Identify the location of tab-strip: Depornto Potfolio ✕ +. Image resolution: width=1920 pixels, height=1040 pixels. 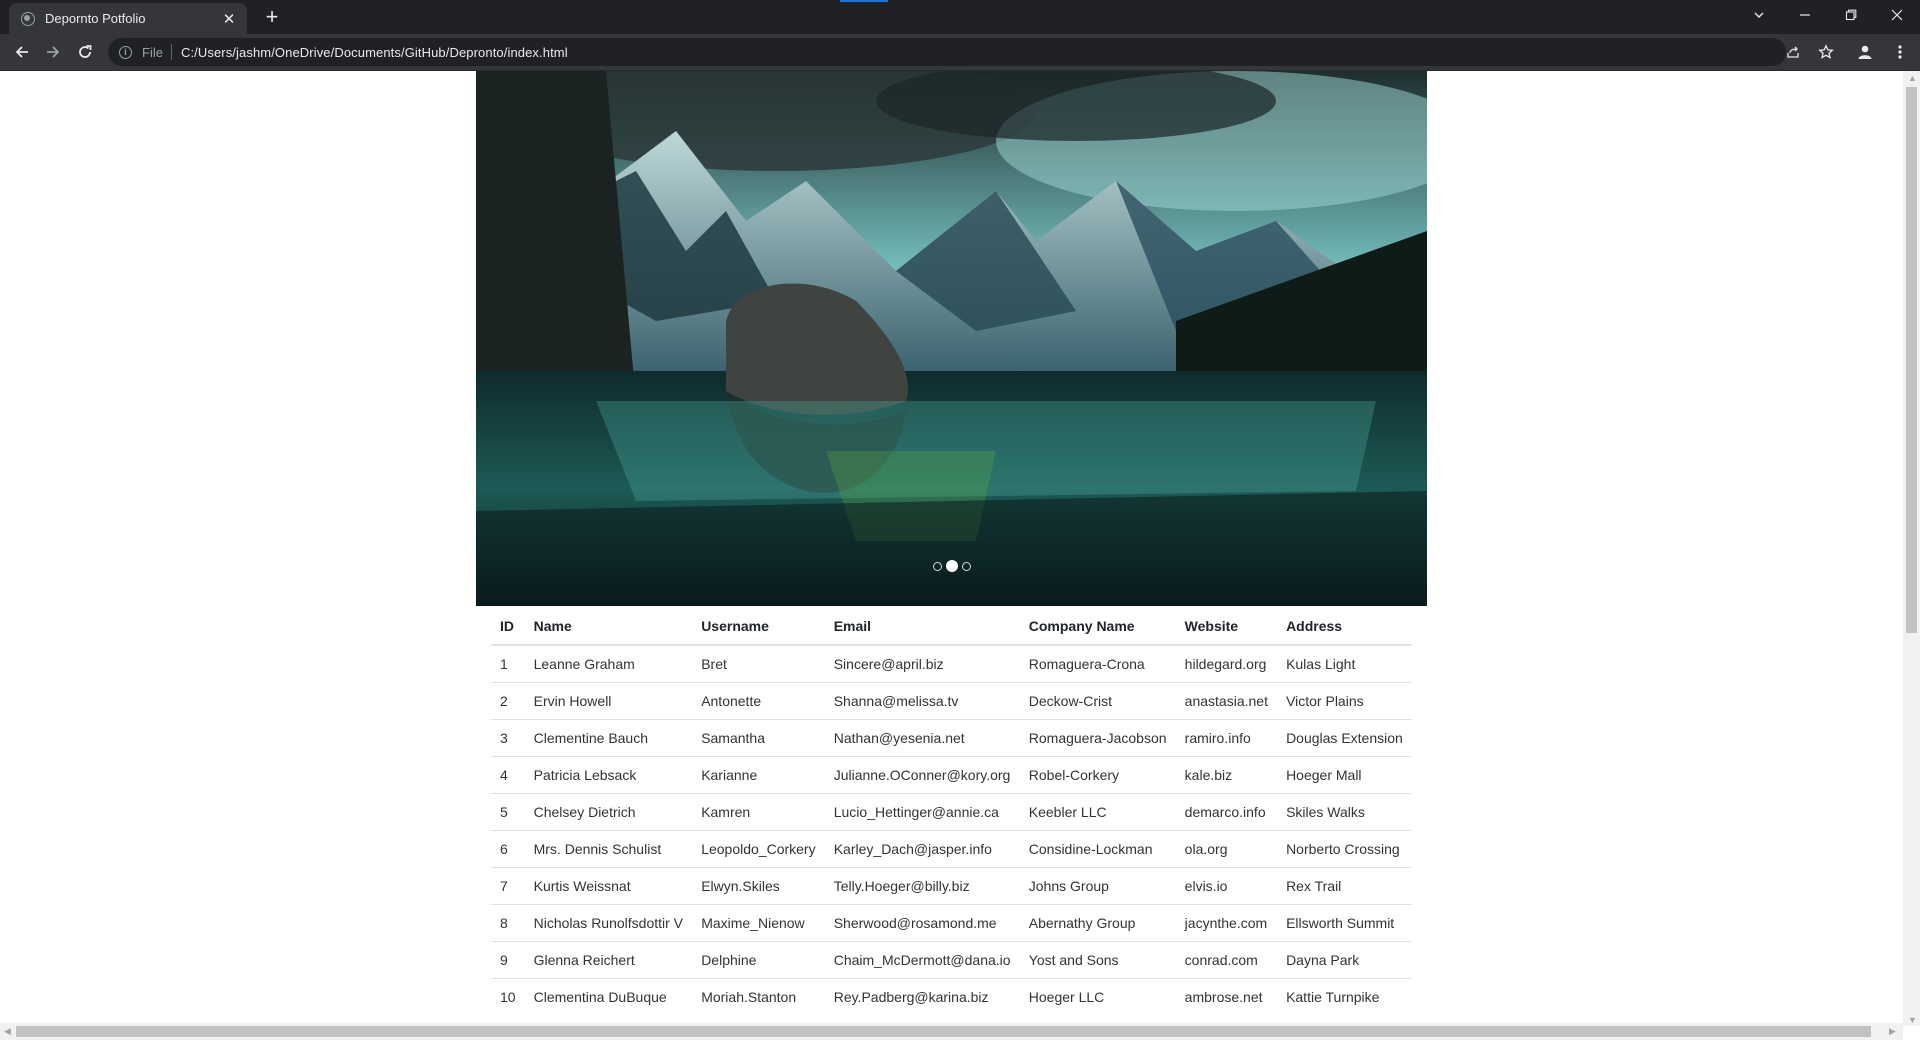
(960, 17).